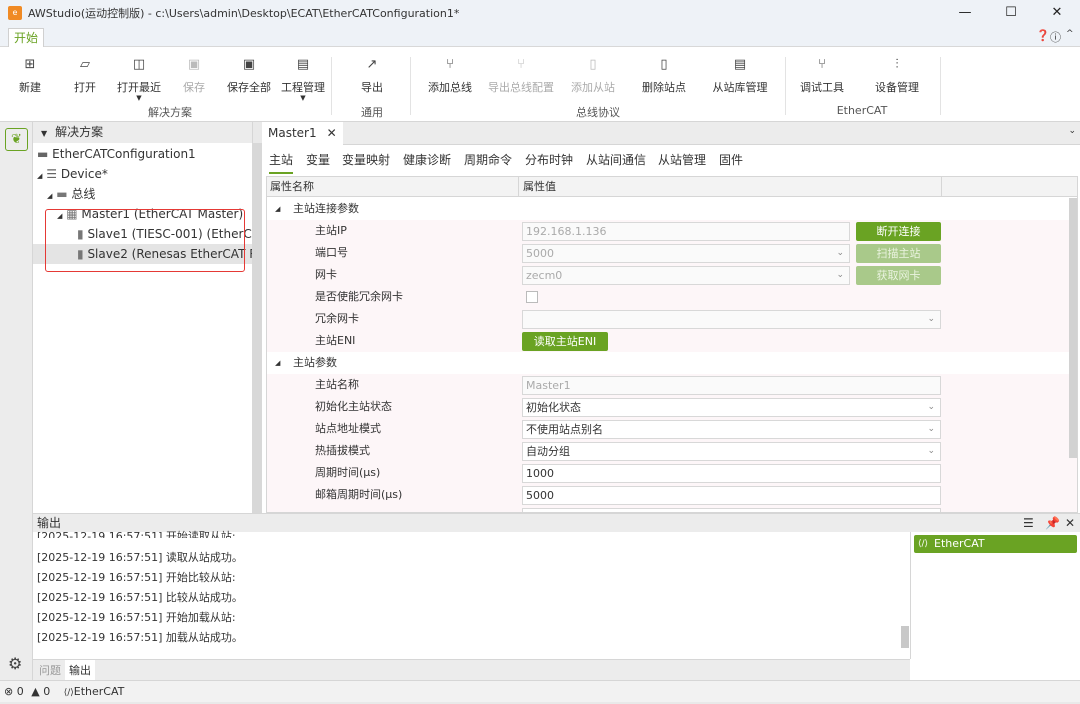 This screenshot has height=704, width=1080. What do you see at coordinates (898, 275) in the screenshot?
I see `get-nic-button: 获取网卡` at bounding box center [898, 275].